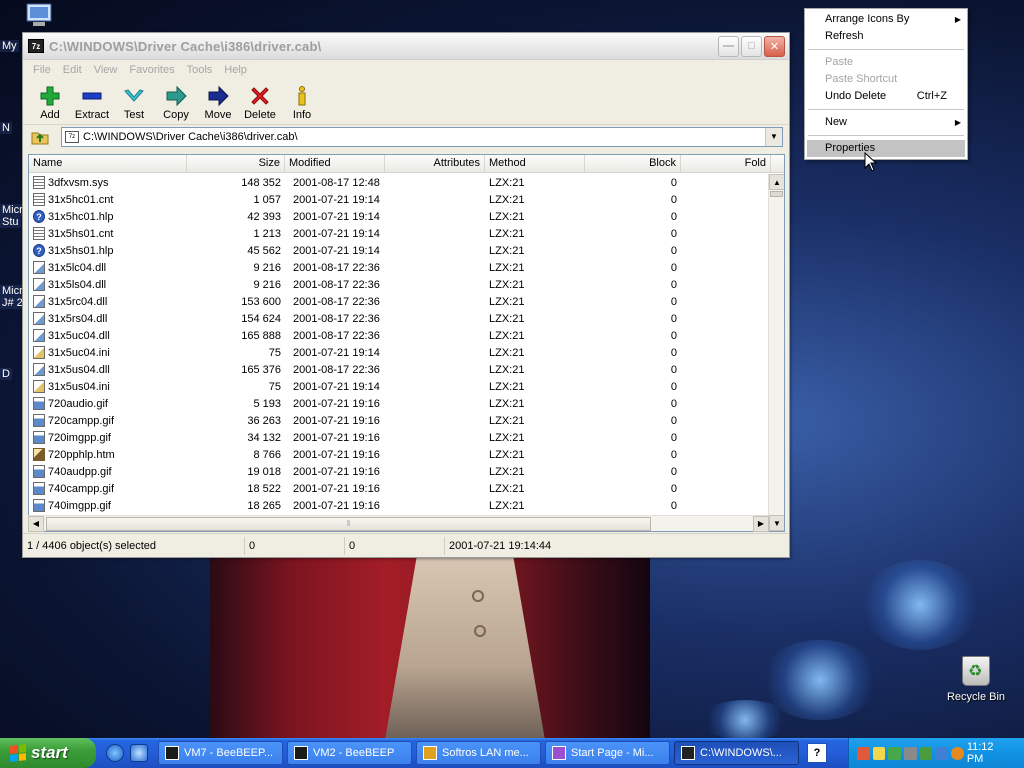 The width and height of the screenshot is (1024, 768). What do you see at coordinates (895, 753) in the screenshot?
I see `tray-security-icon` at bounding box center [895, 753].